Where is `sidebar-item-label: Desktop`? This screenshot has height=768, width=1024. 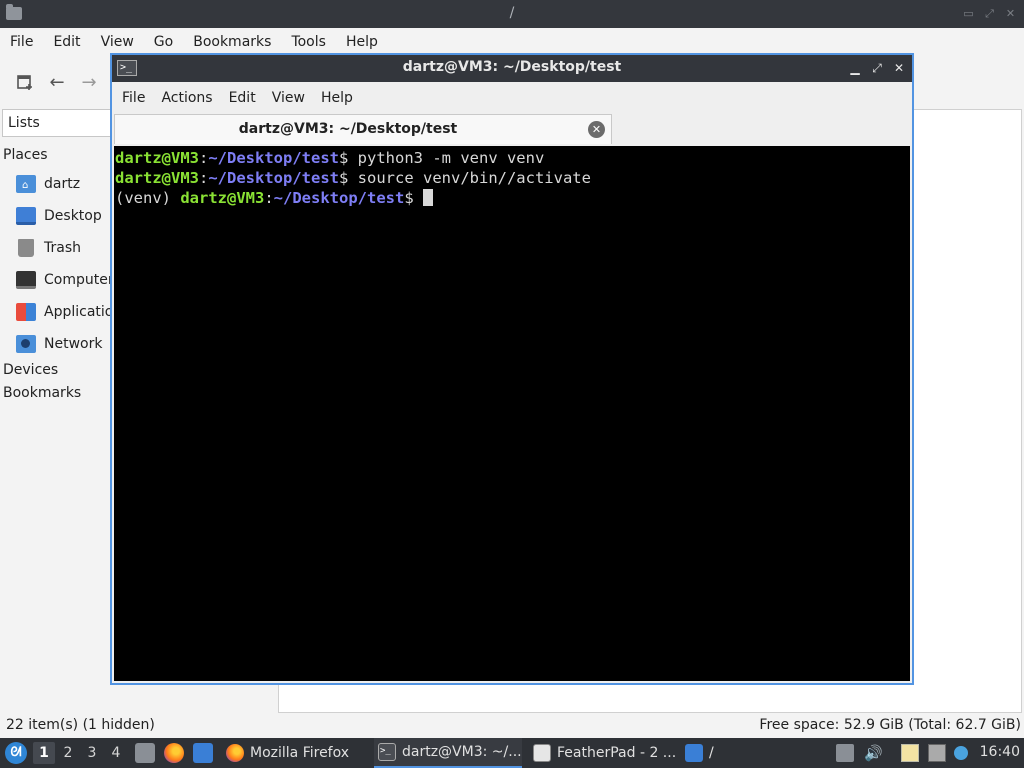 sidebar-item-label: Desktop is located at coordinates (73, 216).